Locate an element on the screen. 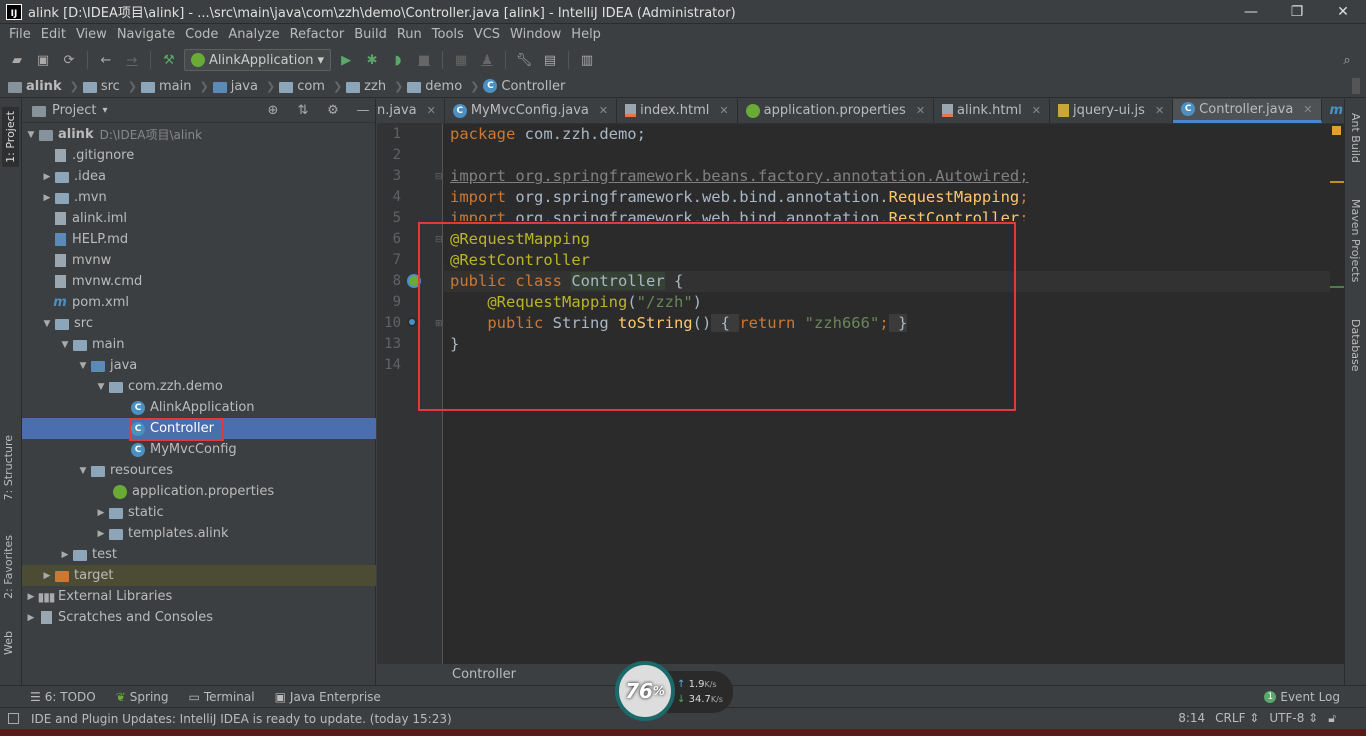 The height and width of the screenshot is (736, 1366). breadcrumb-zzh: zzh is located at coordinates (368, 86).